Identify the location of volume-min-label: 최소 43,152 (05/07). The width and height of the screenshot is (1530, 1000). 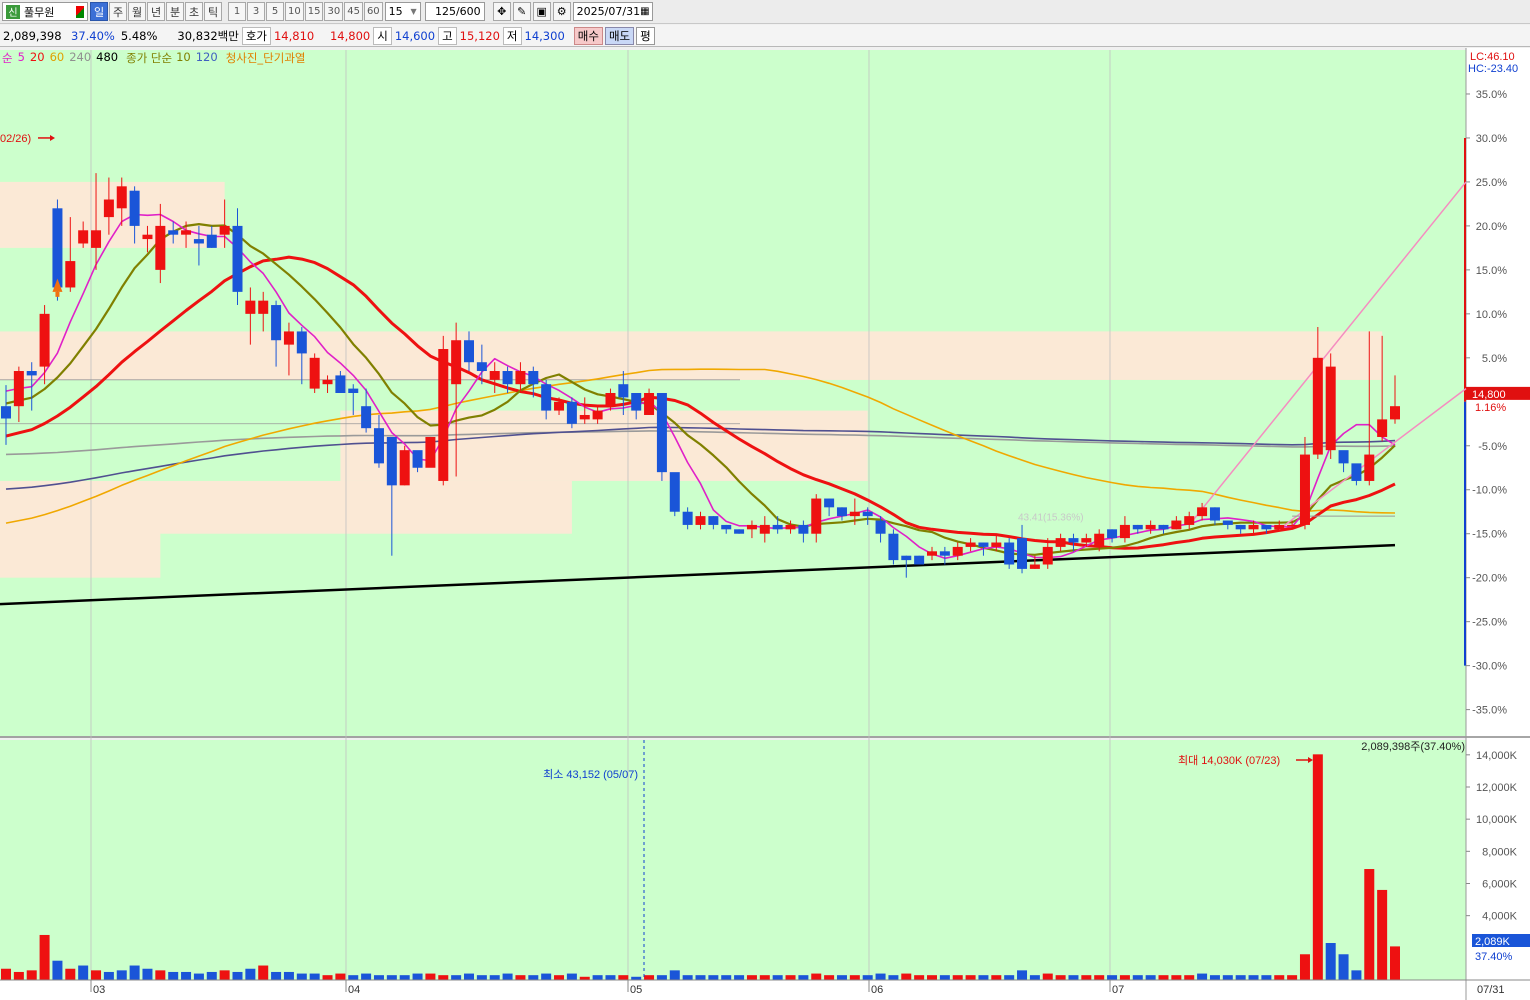
(590, 774).